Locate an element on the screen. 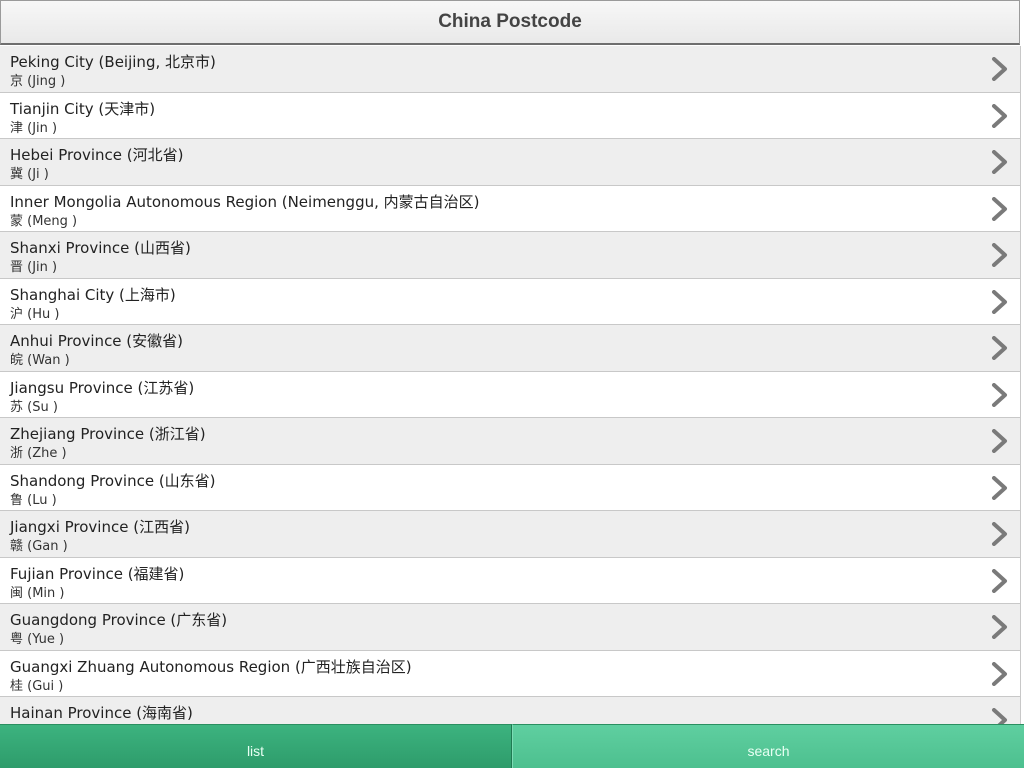 The width and height of the screenshot is (1024, 768). list-item: Hainan Province (海南省)琼 (Qiong ) is located at coordinates (510, 710).